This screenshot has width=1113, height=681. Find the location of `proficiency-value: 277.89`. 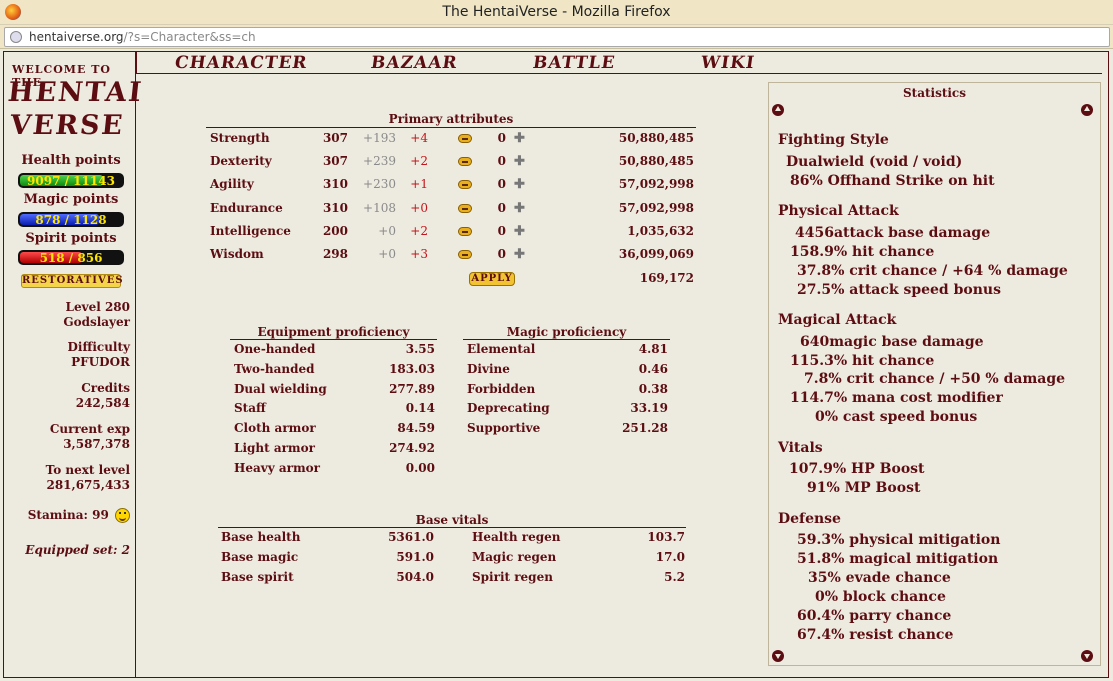

proficiency-value: 277.89 is located at coordinates (412, 388).